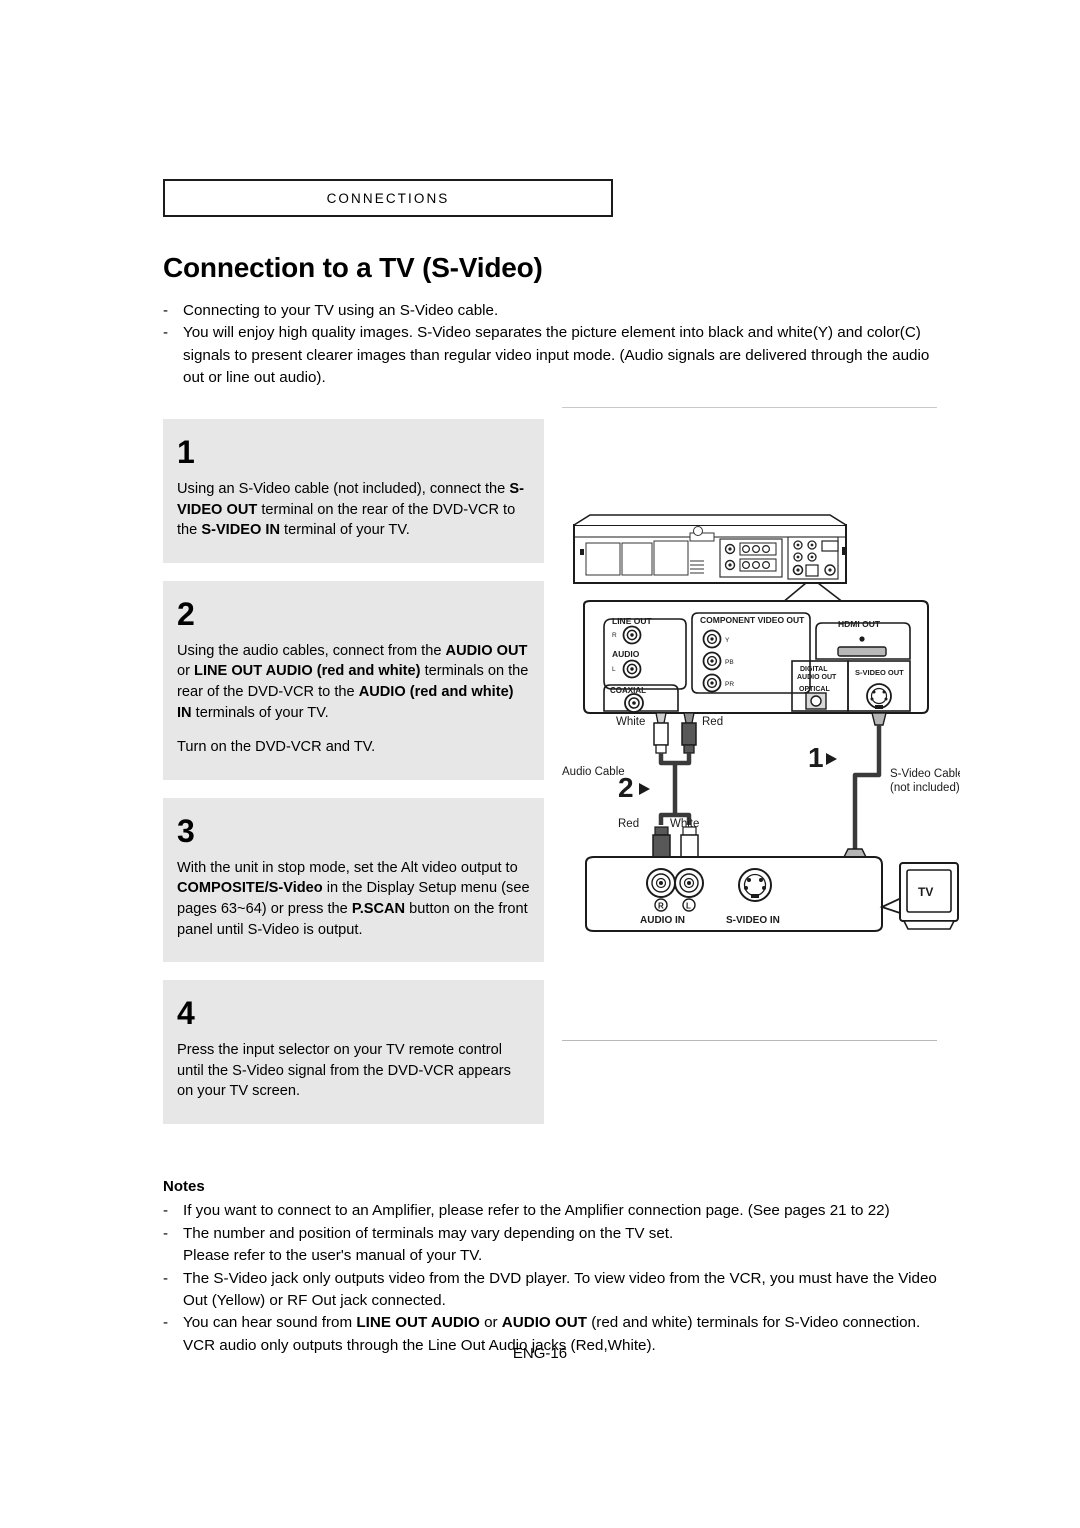 The height and width of the screenshot is (1528, 1080). Describe the element at coordinates (814, 689) in the screenshot. I see `label-optical: OPTICAL` at that location.